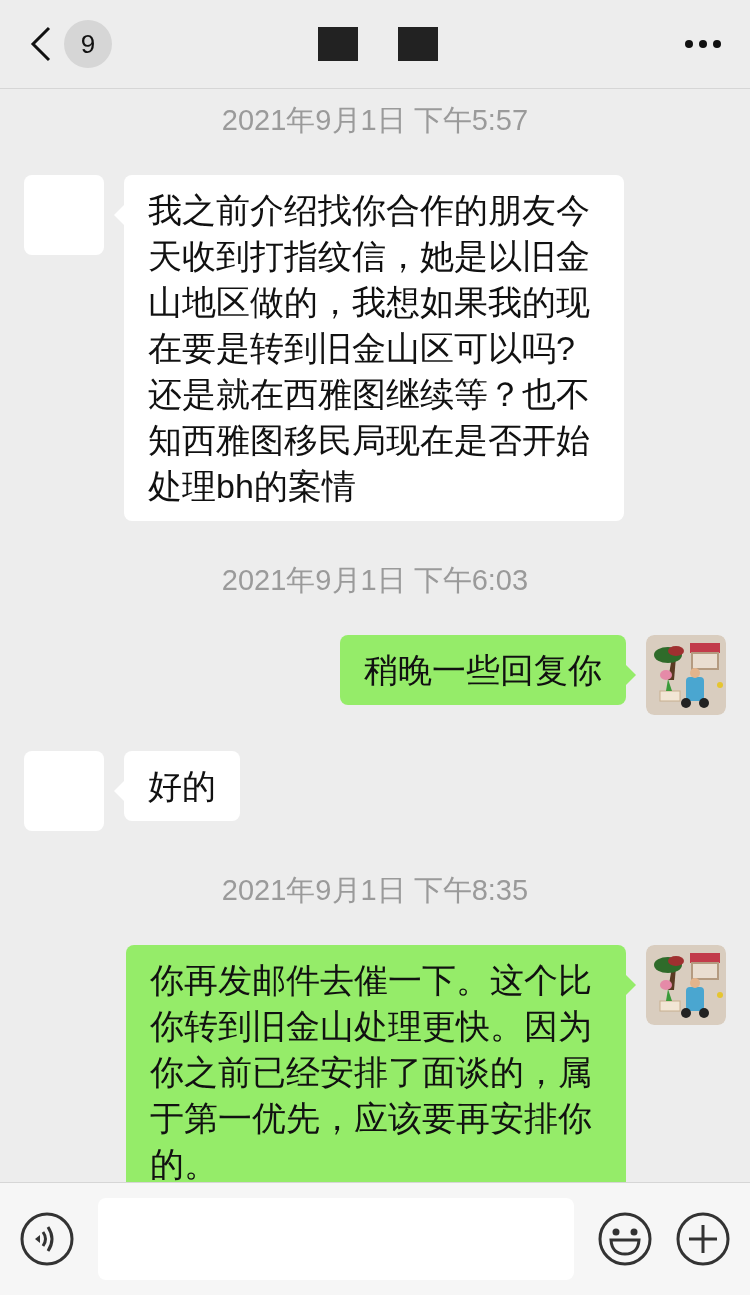 This screenshot has width=750, height=1295. I want to click on unread-count: 9, so click(88, 44).